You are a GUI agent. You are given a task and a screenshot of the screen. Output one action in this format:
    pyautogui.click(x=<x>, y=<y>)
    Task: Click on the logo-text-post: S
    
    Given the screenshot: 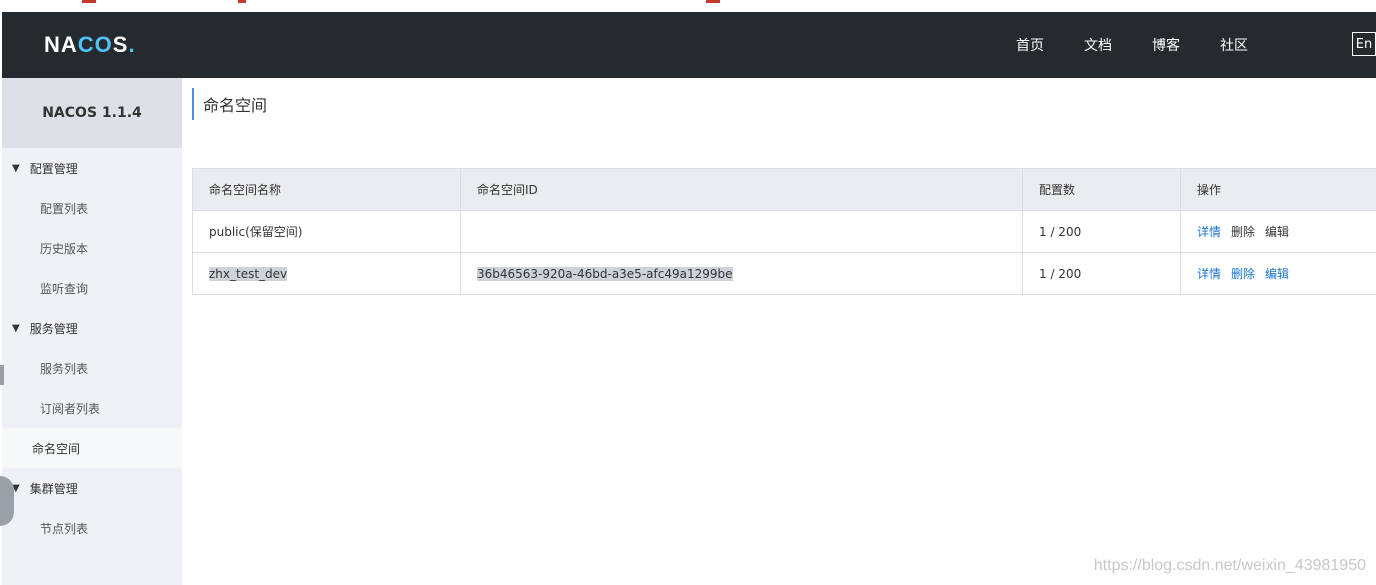 What is the action you would take?
    pyautogui.click(x=120, y=44)
    